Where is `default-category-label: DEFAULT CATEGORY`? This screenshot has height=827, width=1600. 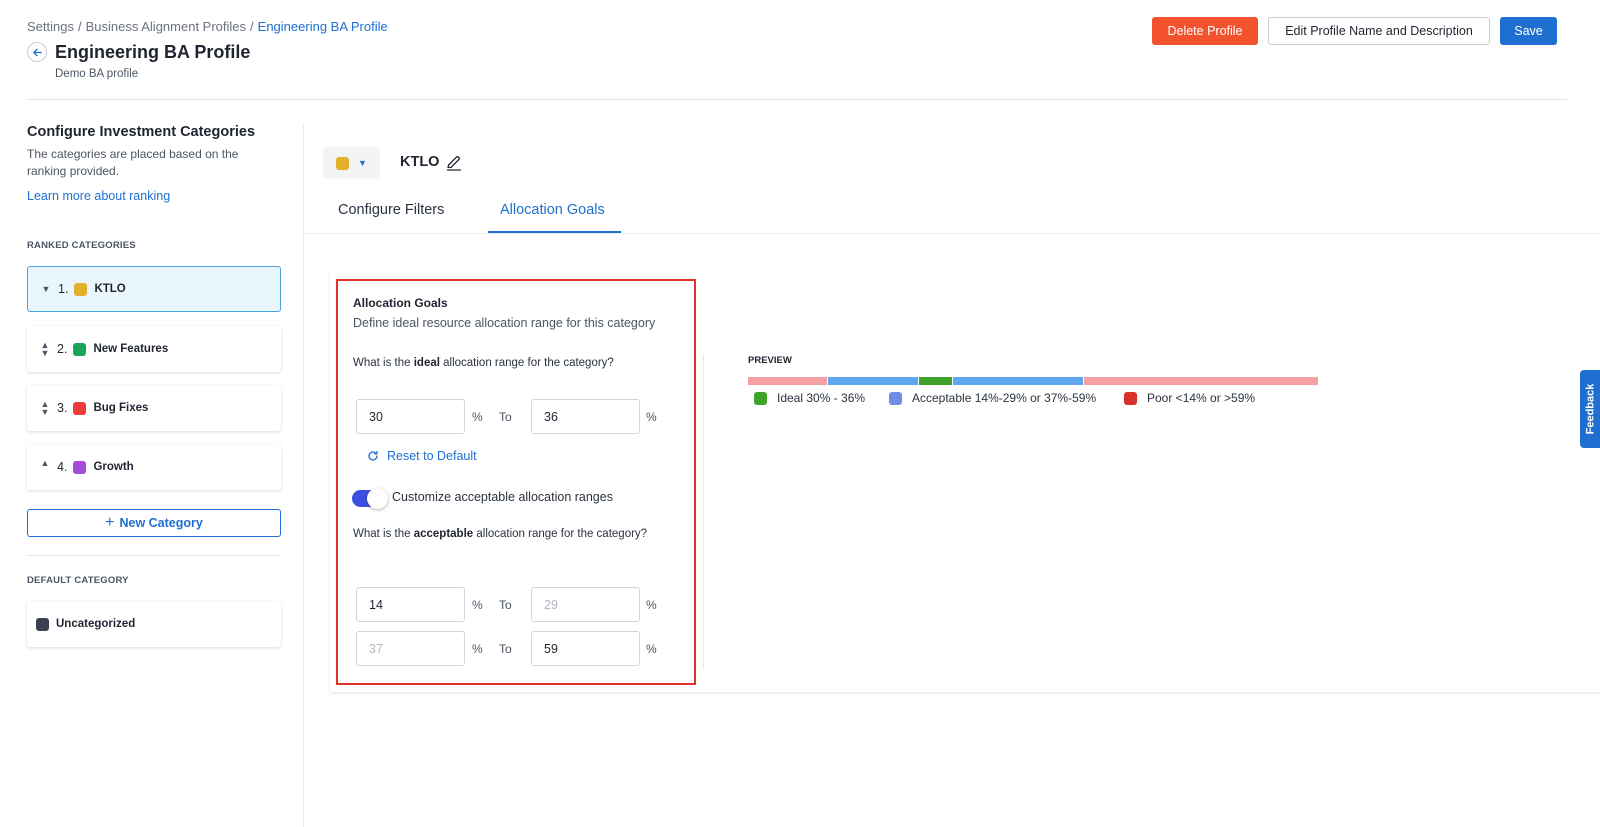 default-category-label: DEFAULT CATEGORY is located at coordinates (78, 580).